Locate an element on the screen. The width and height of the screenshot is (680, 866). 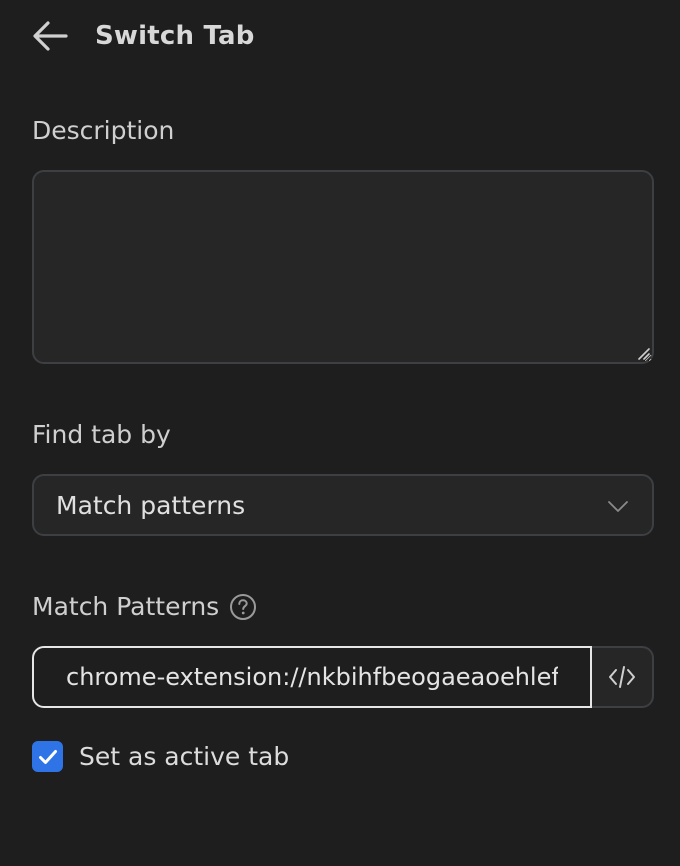
find-tab-by-label: Find tab by is located at coordinates (101, 434).